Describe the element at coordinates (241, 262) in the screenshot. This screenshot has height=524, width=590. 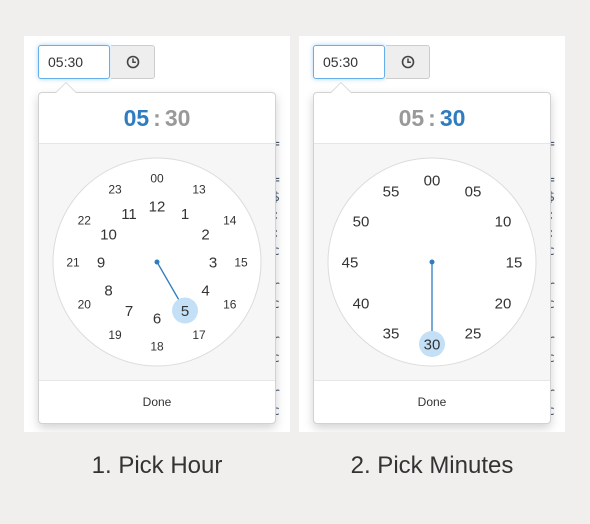
I see `hour-tick-outer: 15` at that location.